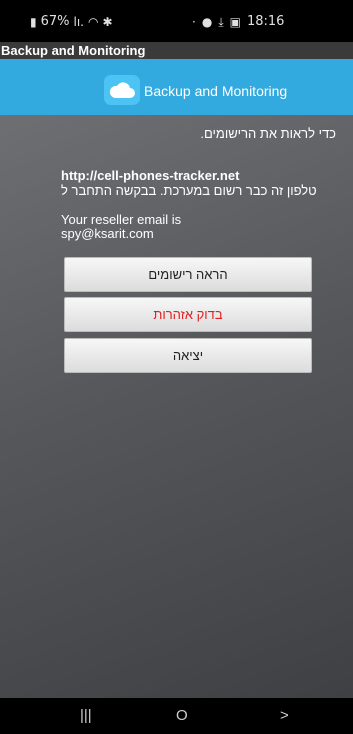  Describe the element at coordinates (188, 314) in the screenshot. I see `check-alerts-button: בדוק אזהרות` at that location.